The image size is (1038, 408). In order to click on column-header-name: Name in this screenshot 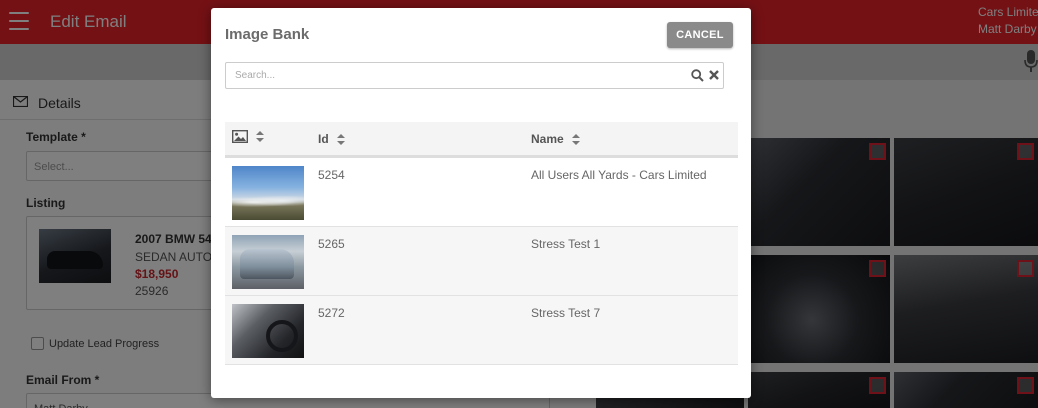, I will do `click(555, 139)`.